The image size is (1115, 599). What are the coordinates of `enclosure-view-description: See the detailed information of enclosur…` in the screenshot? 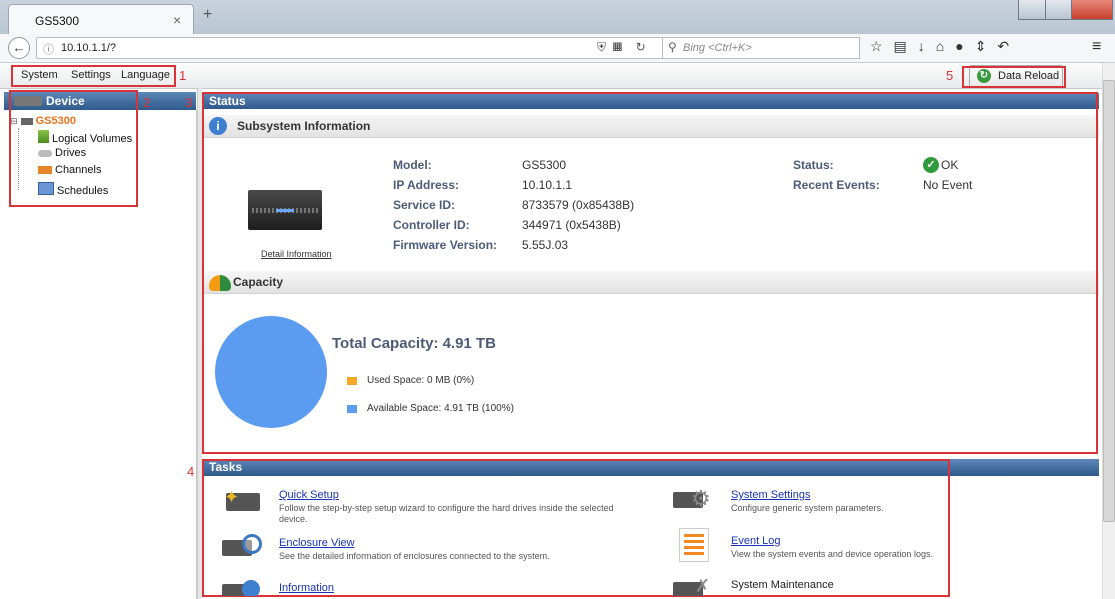 It's located at (414, 556).